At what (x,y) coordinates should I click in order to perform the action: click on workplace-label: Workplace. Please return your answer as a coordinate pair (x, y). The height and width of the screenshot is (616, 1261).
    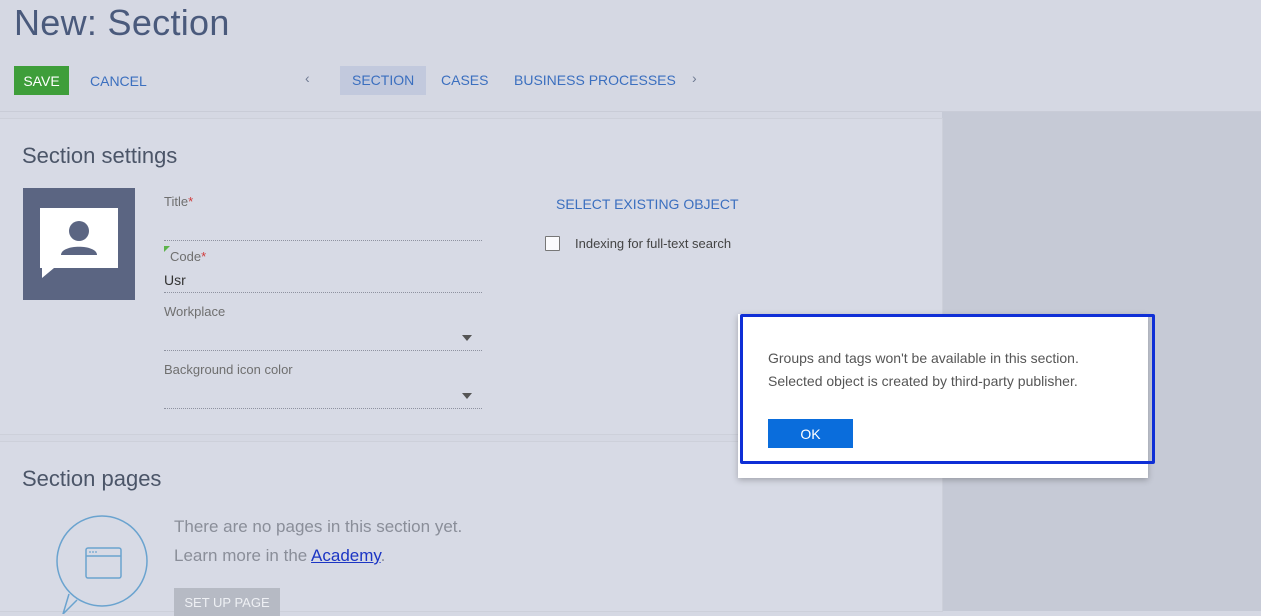
    Looking at the image, I should click on (195, 311).